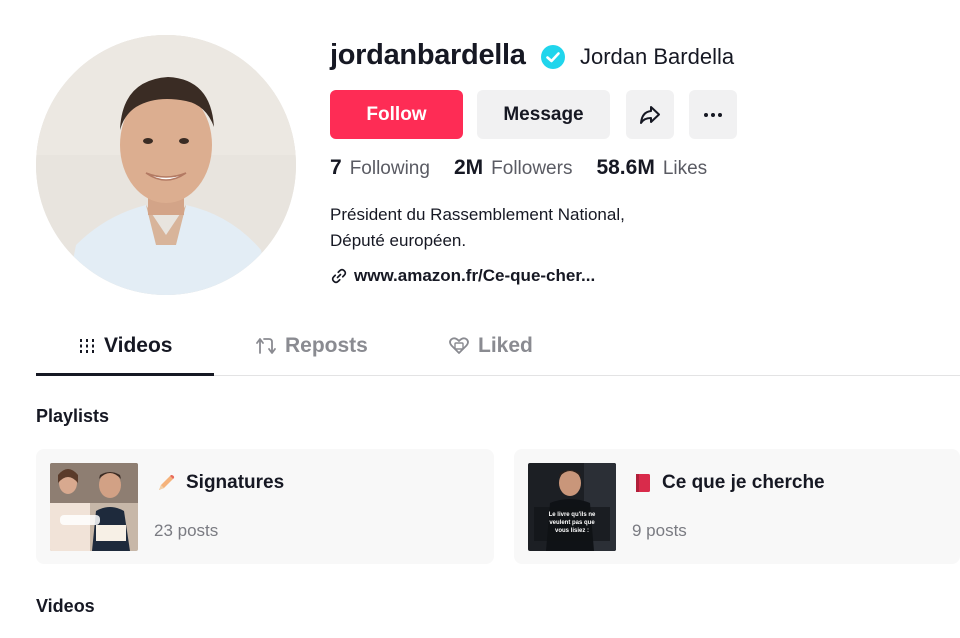  I want to click on playlist-title-text: Signatures, so click(235, 482).